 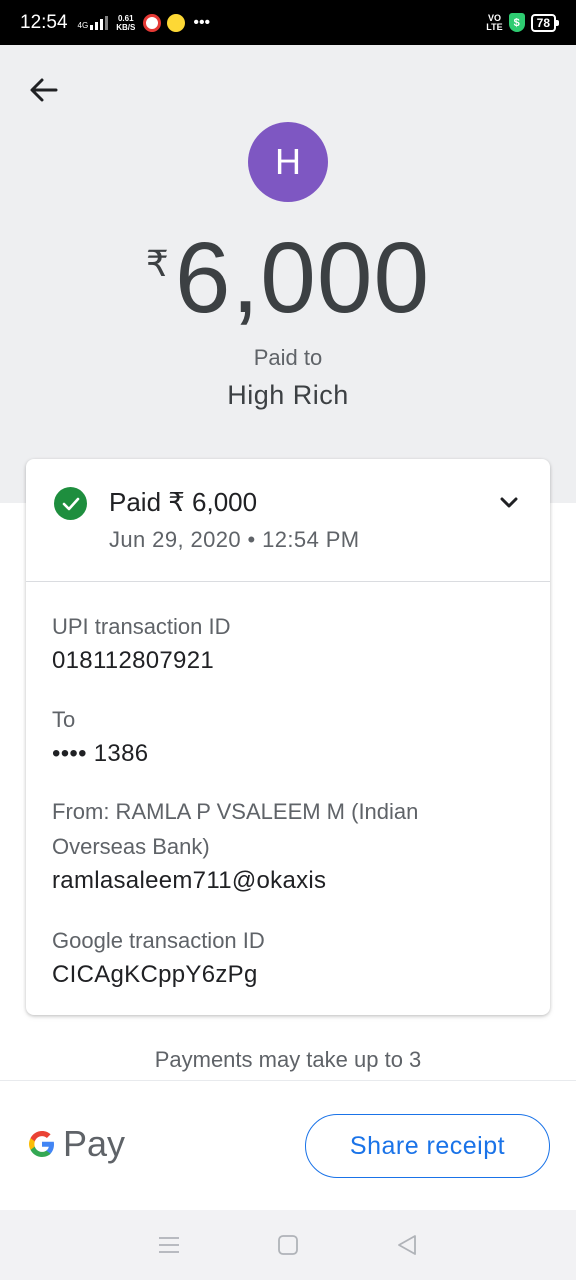 I want to click on signal-icon: 4G, so click(x=93, y=22).